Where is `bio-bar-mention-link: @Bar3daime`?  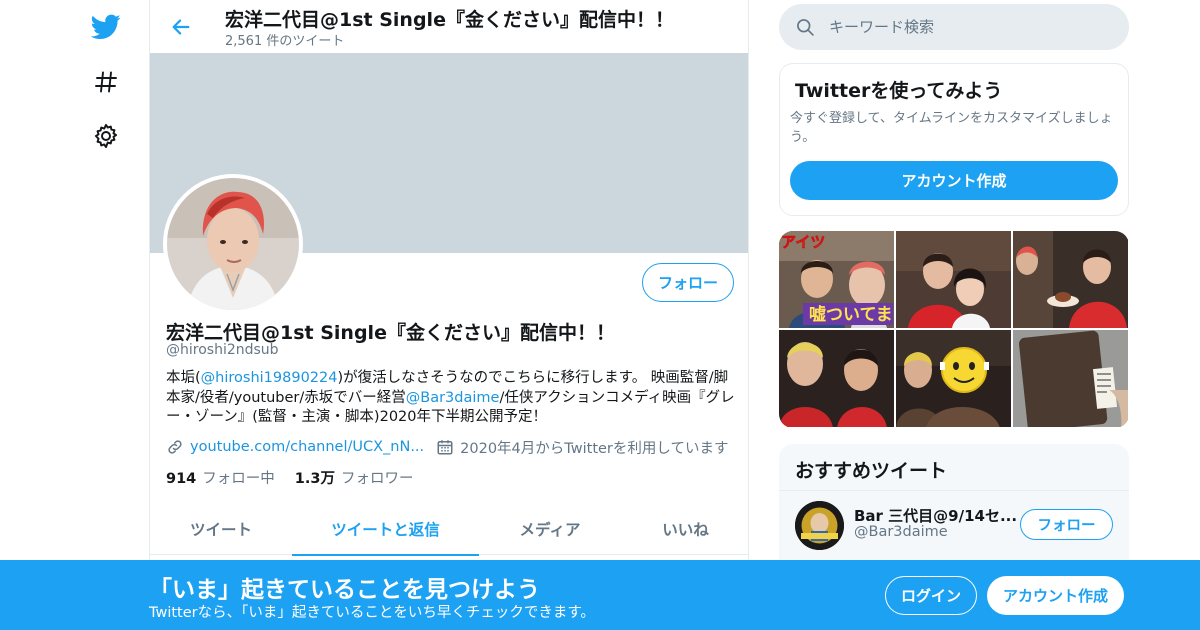 bio-bar-mention-link: @Bar3daime is located at coordinates (453, 398).